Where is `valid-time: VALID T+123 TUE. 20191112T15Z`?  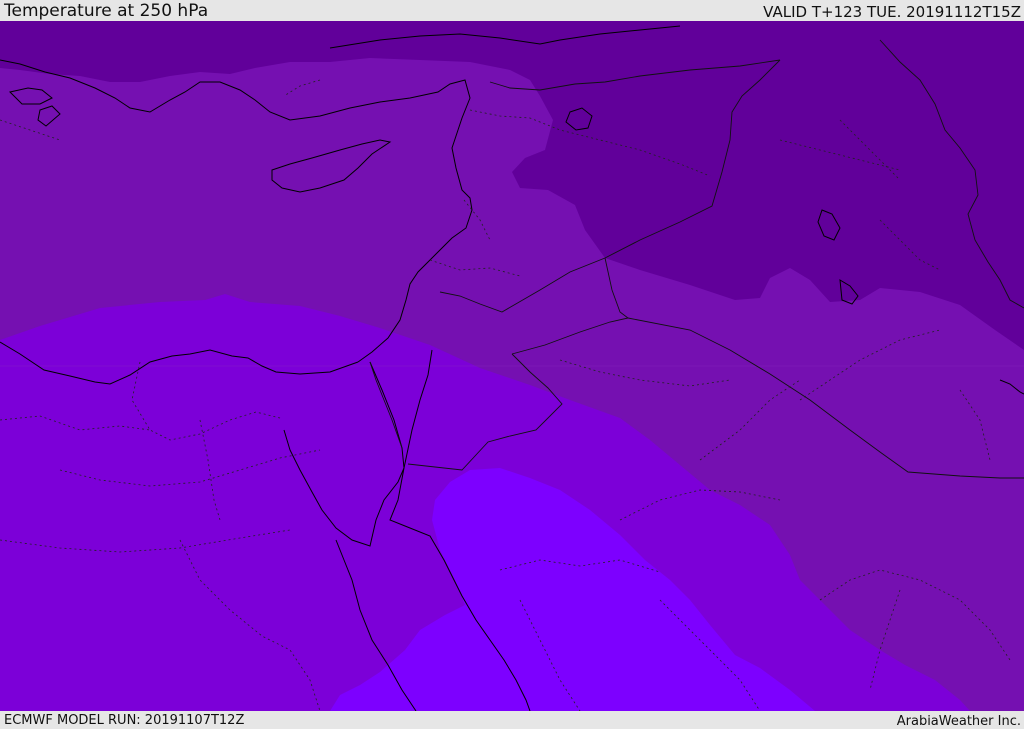
valid-time: VALID T+123 TUE. 20191112T15Z is located at coordinates (892, 12).